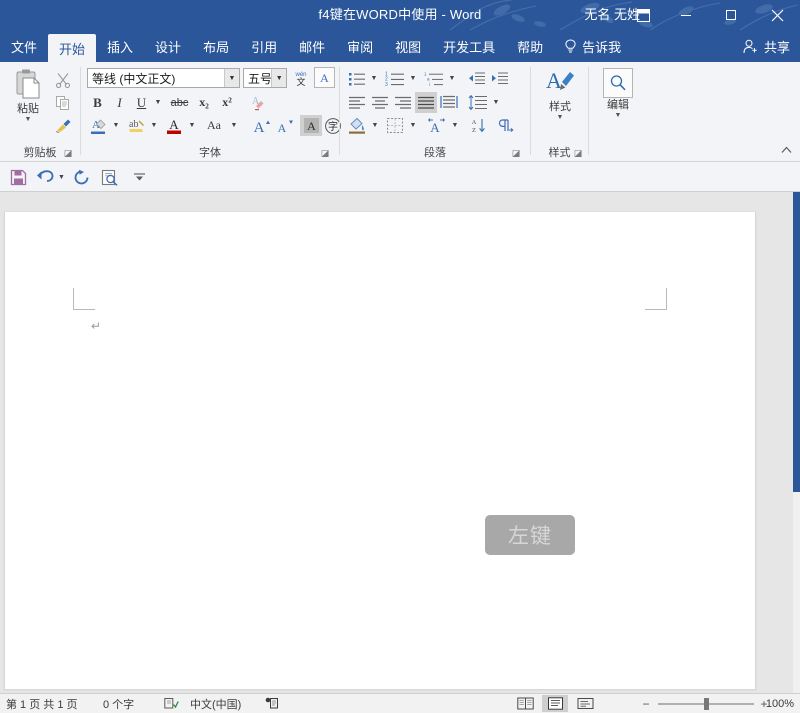 The image size is (800, 713). I want to click on sort-button: A Z, so click(479, 125).